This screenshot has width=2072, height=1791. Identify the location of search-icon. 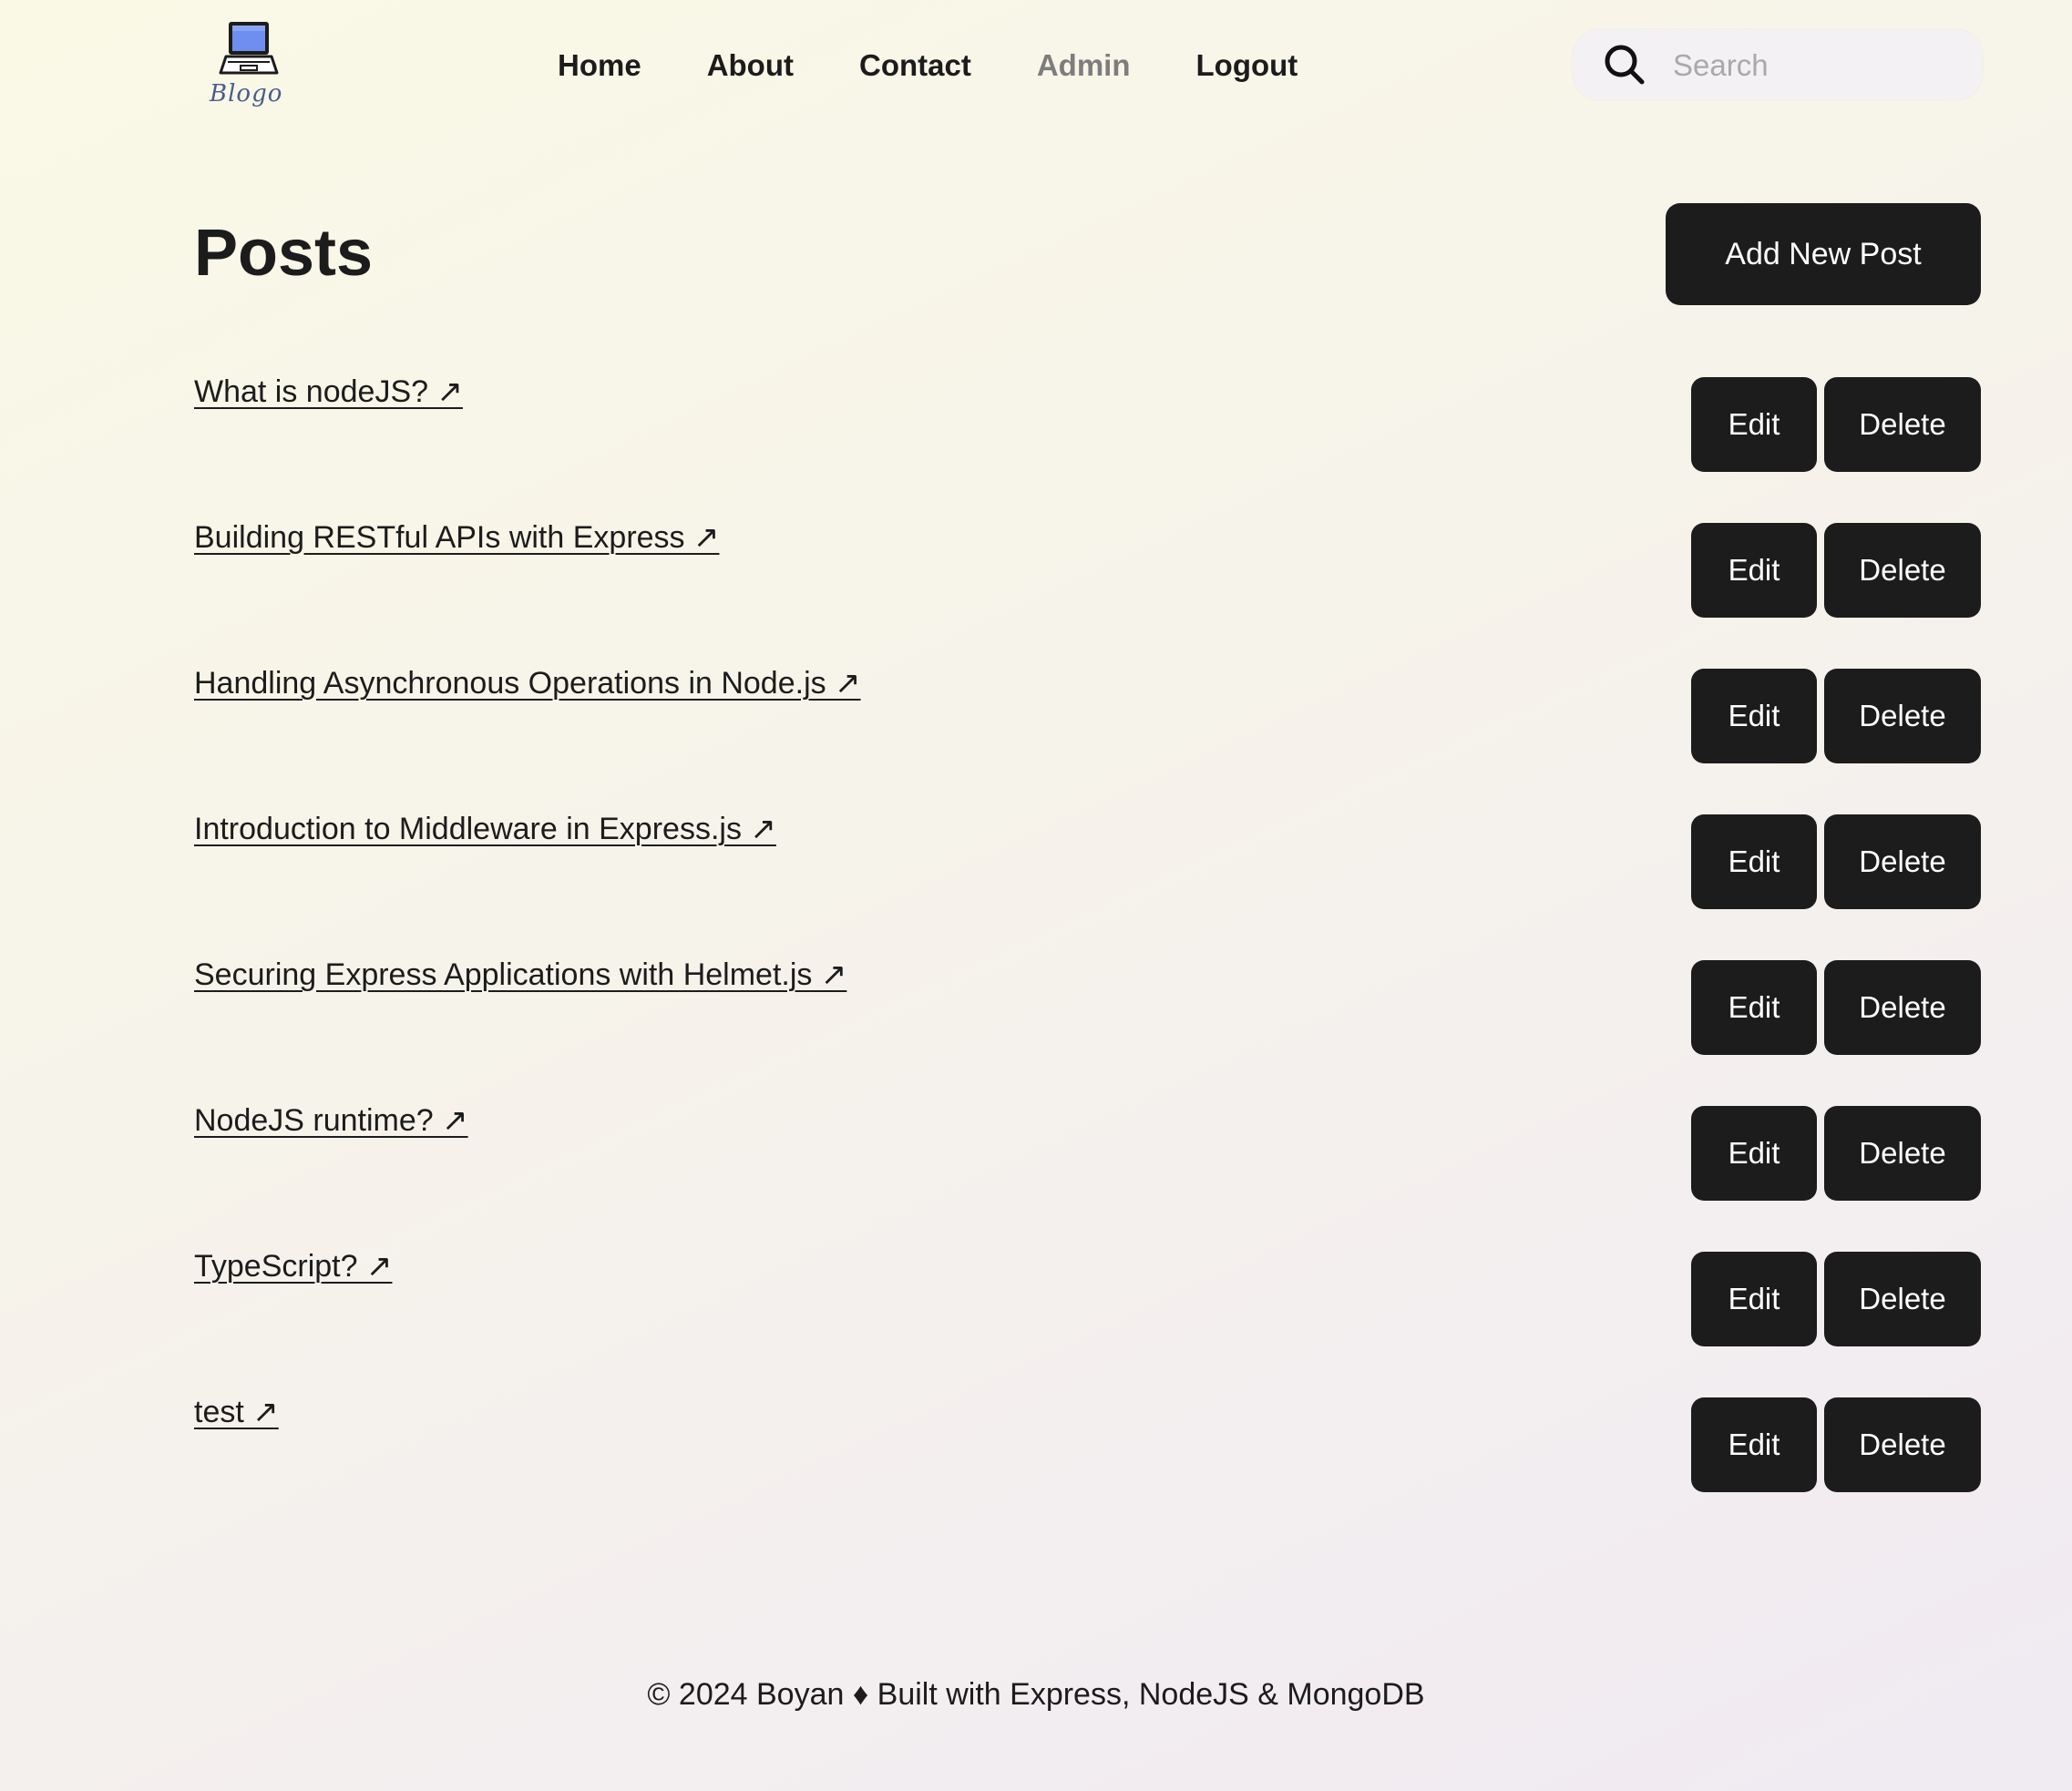
(1624, 64).